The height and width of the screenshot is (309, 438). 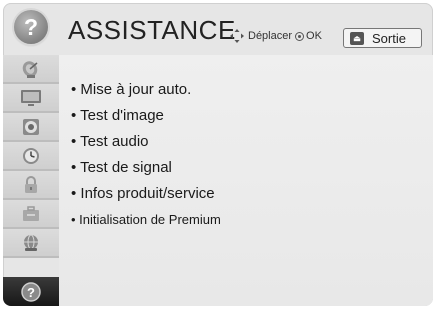 I want to click on ok-hint-label: OK, so click(x=314, y=36).